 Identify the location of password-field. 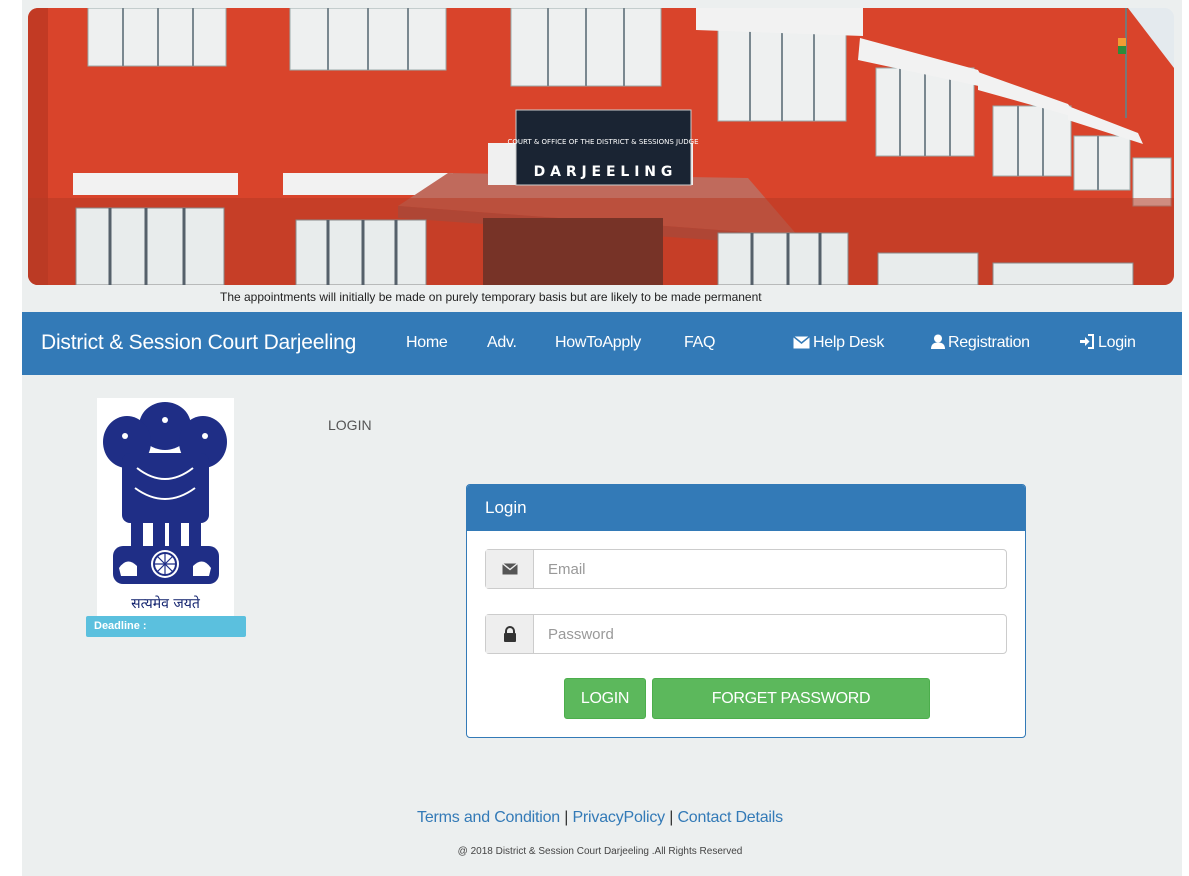
(770, 634).